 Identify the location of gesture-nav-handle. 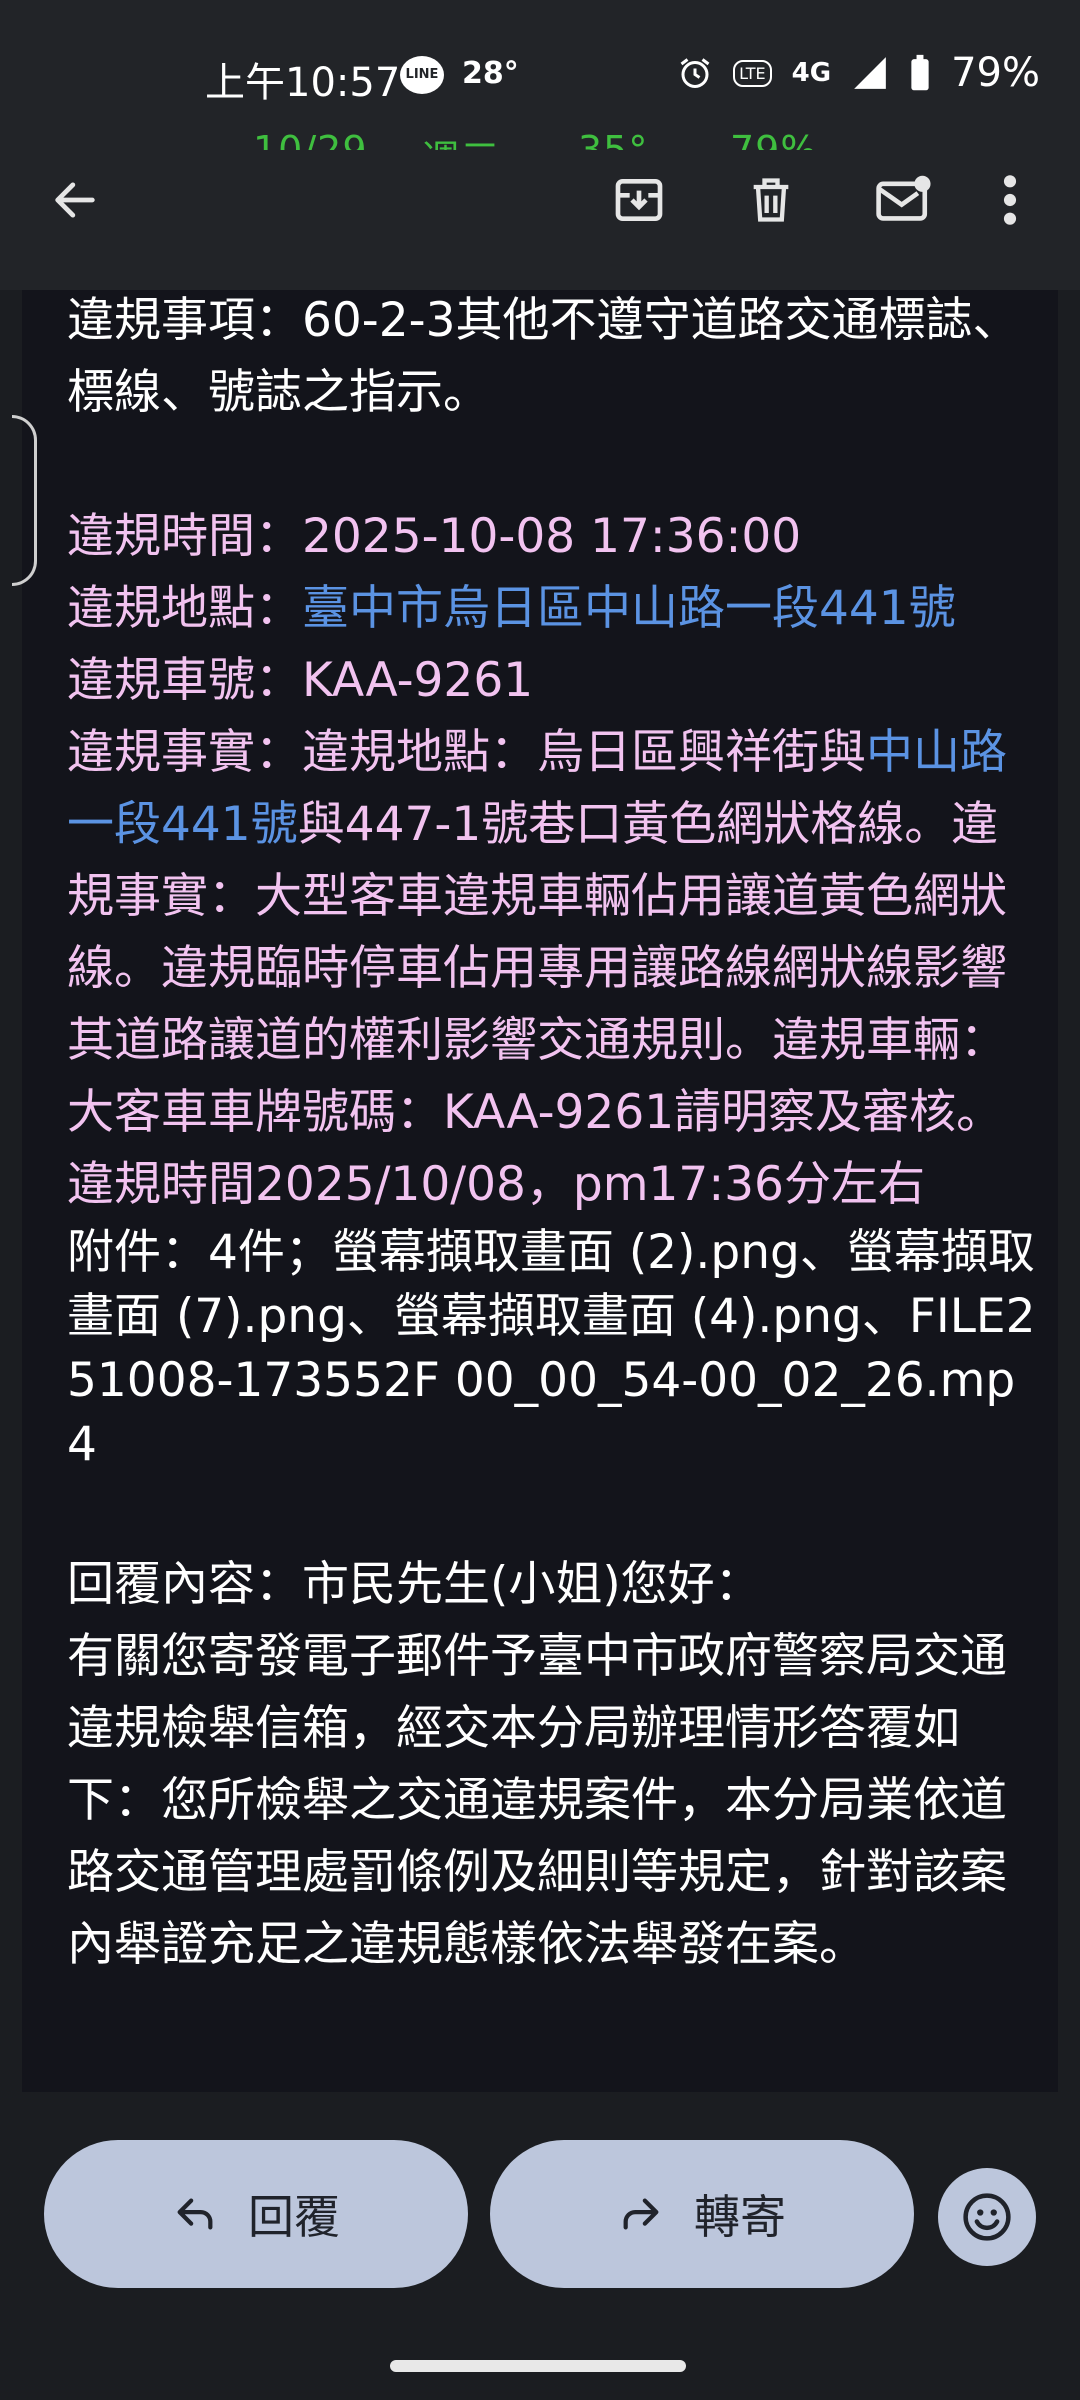
(538, 2366).